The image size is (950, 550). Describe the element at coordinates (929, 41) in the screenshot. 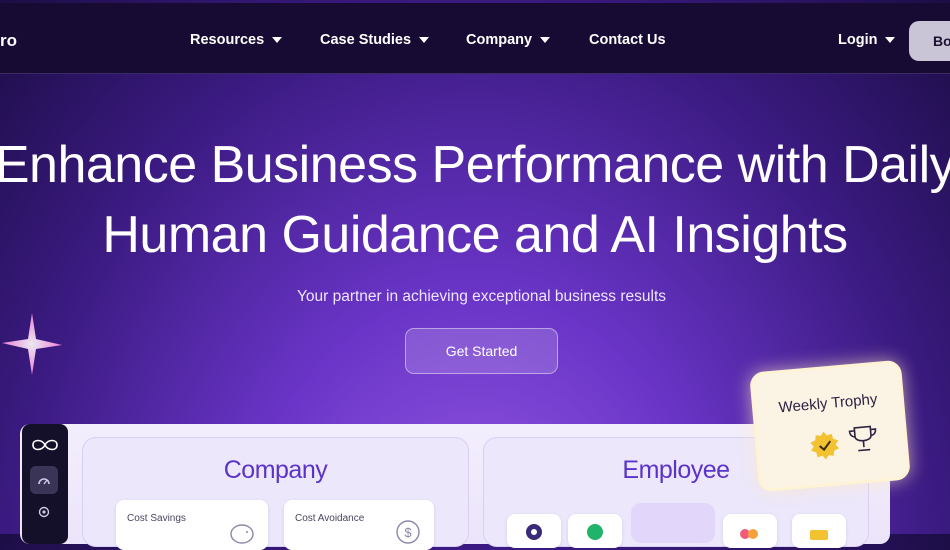

I see `book-demo-button: Bo` at that location.